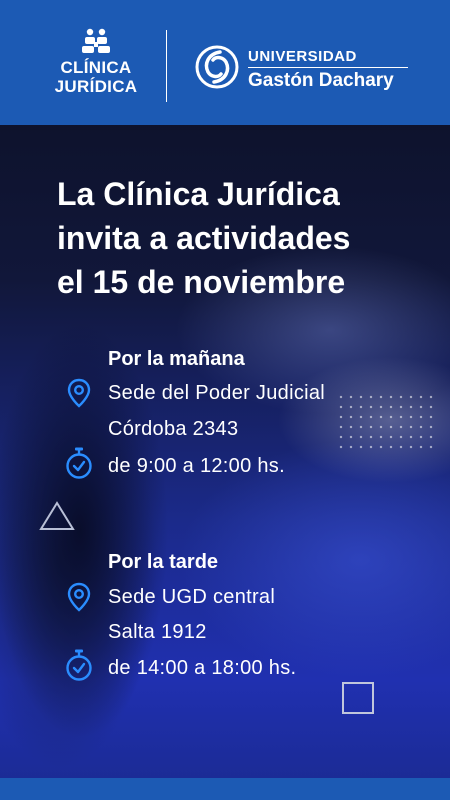 This screenshot has height=800, width=450. What do you see at coordinates (225, 789) in the screenshot?
I see `bottom-bar` at bounding box center [225, 789].